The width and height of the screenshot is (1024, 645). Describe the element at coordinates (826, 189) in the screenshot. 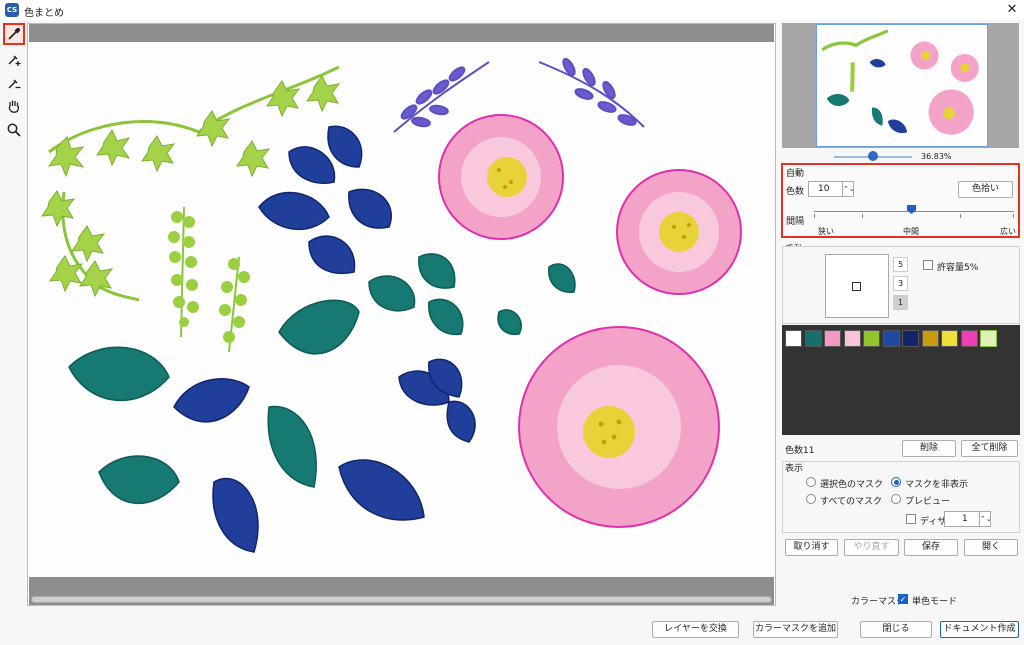

I see `color-count-input: 10` at that location.